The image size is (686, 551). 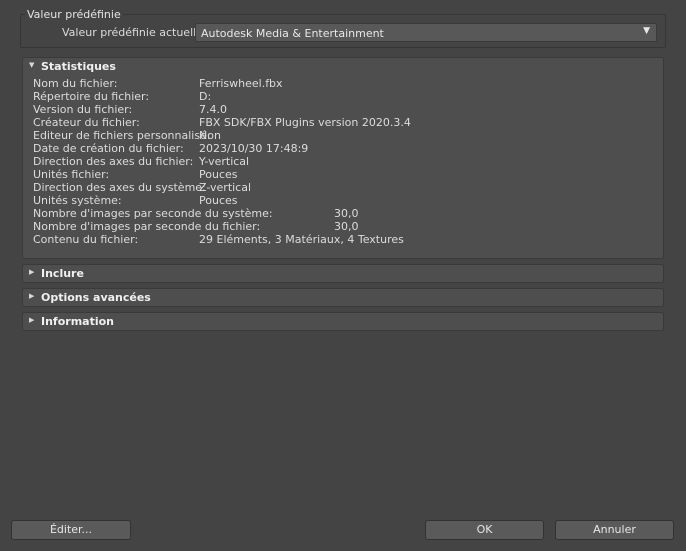 What do you see at coordinates (91, 96) in the screenshot?
I see `stat-label: Répertoire du fichier:` at bounding box center [91, 96].